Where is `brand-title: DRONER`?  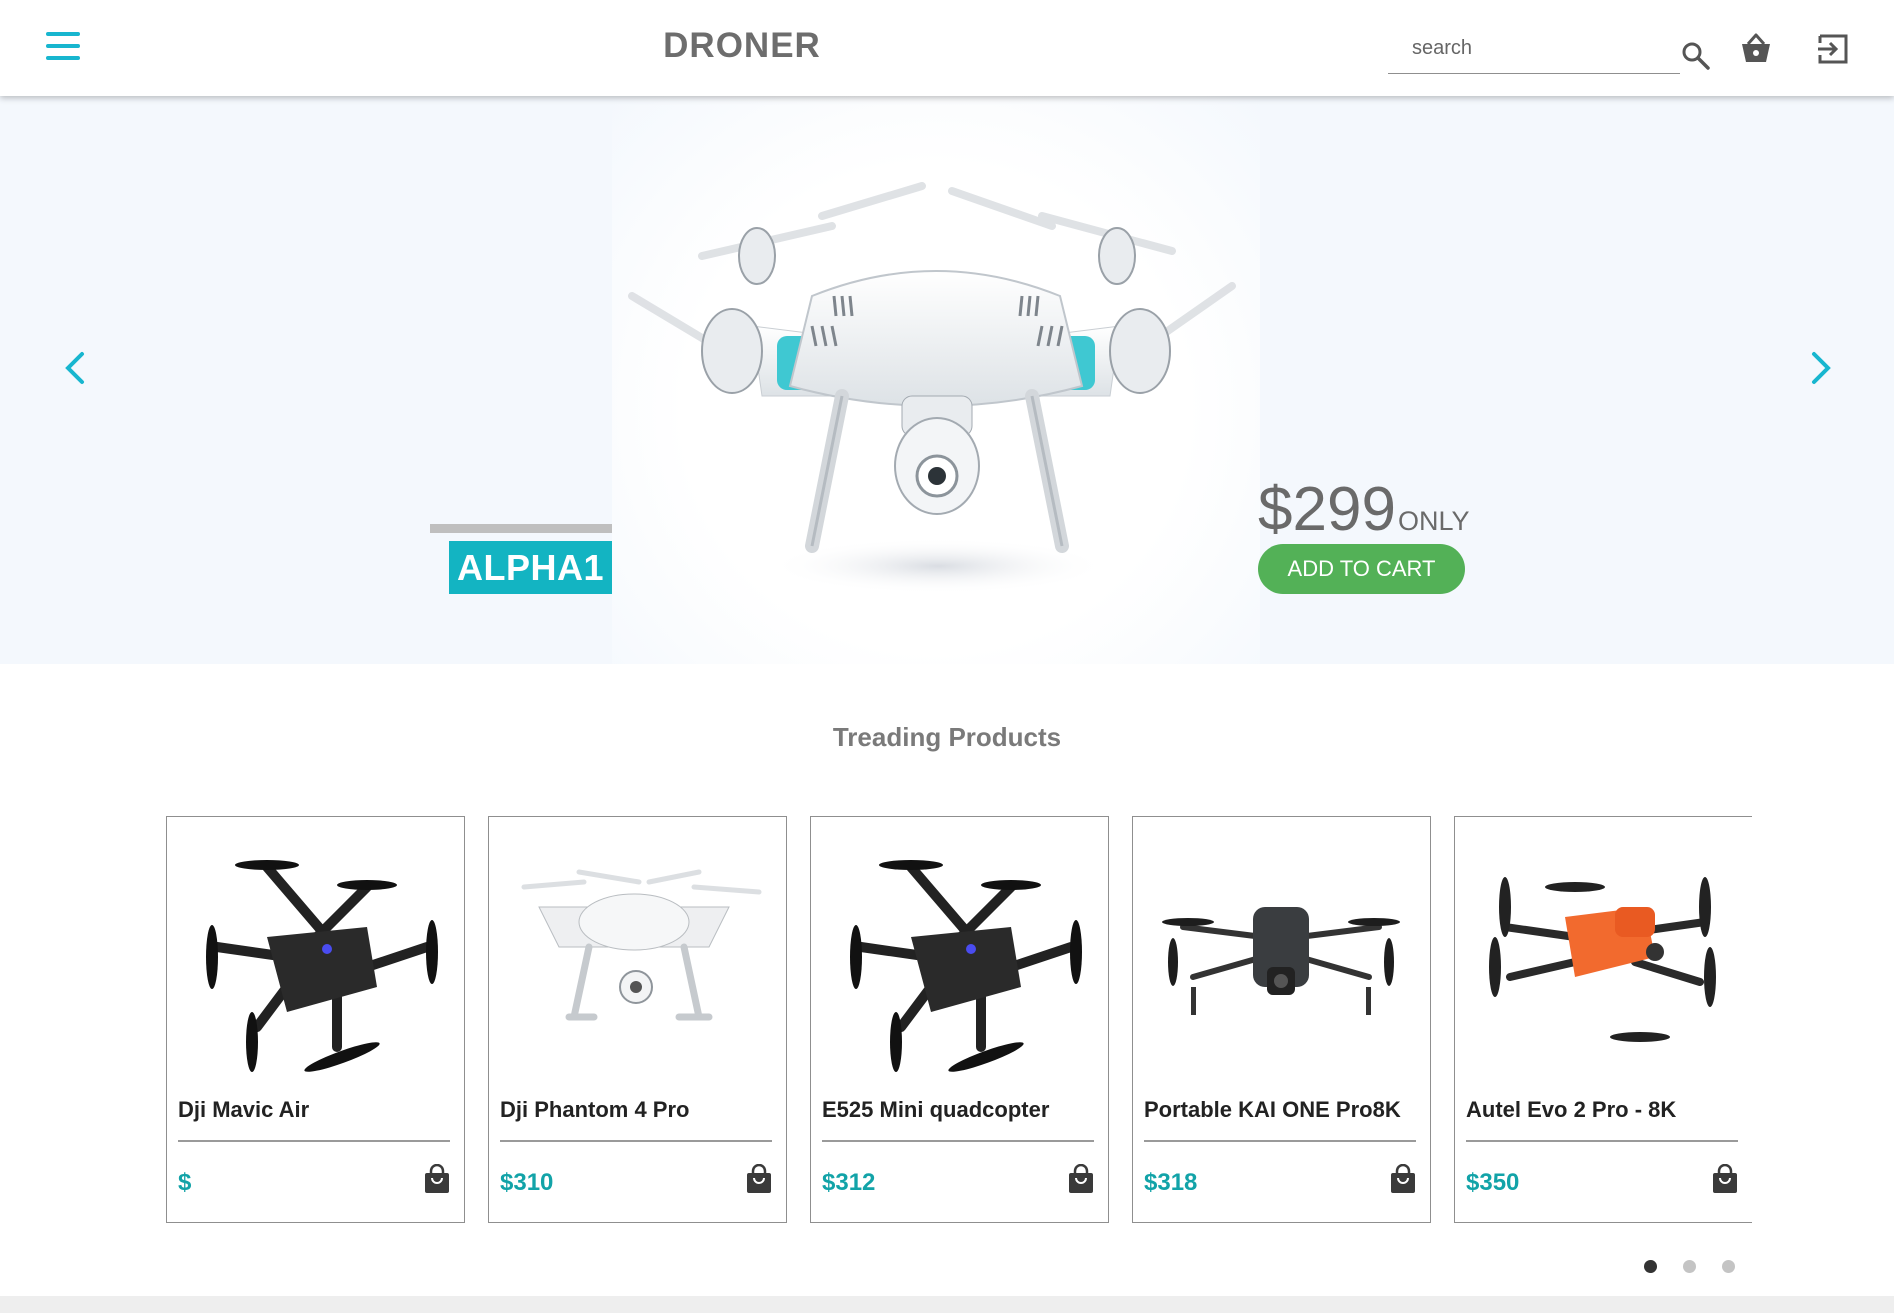
brand-title: DRONER is located at coordinates (742, 46).